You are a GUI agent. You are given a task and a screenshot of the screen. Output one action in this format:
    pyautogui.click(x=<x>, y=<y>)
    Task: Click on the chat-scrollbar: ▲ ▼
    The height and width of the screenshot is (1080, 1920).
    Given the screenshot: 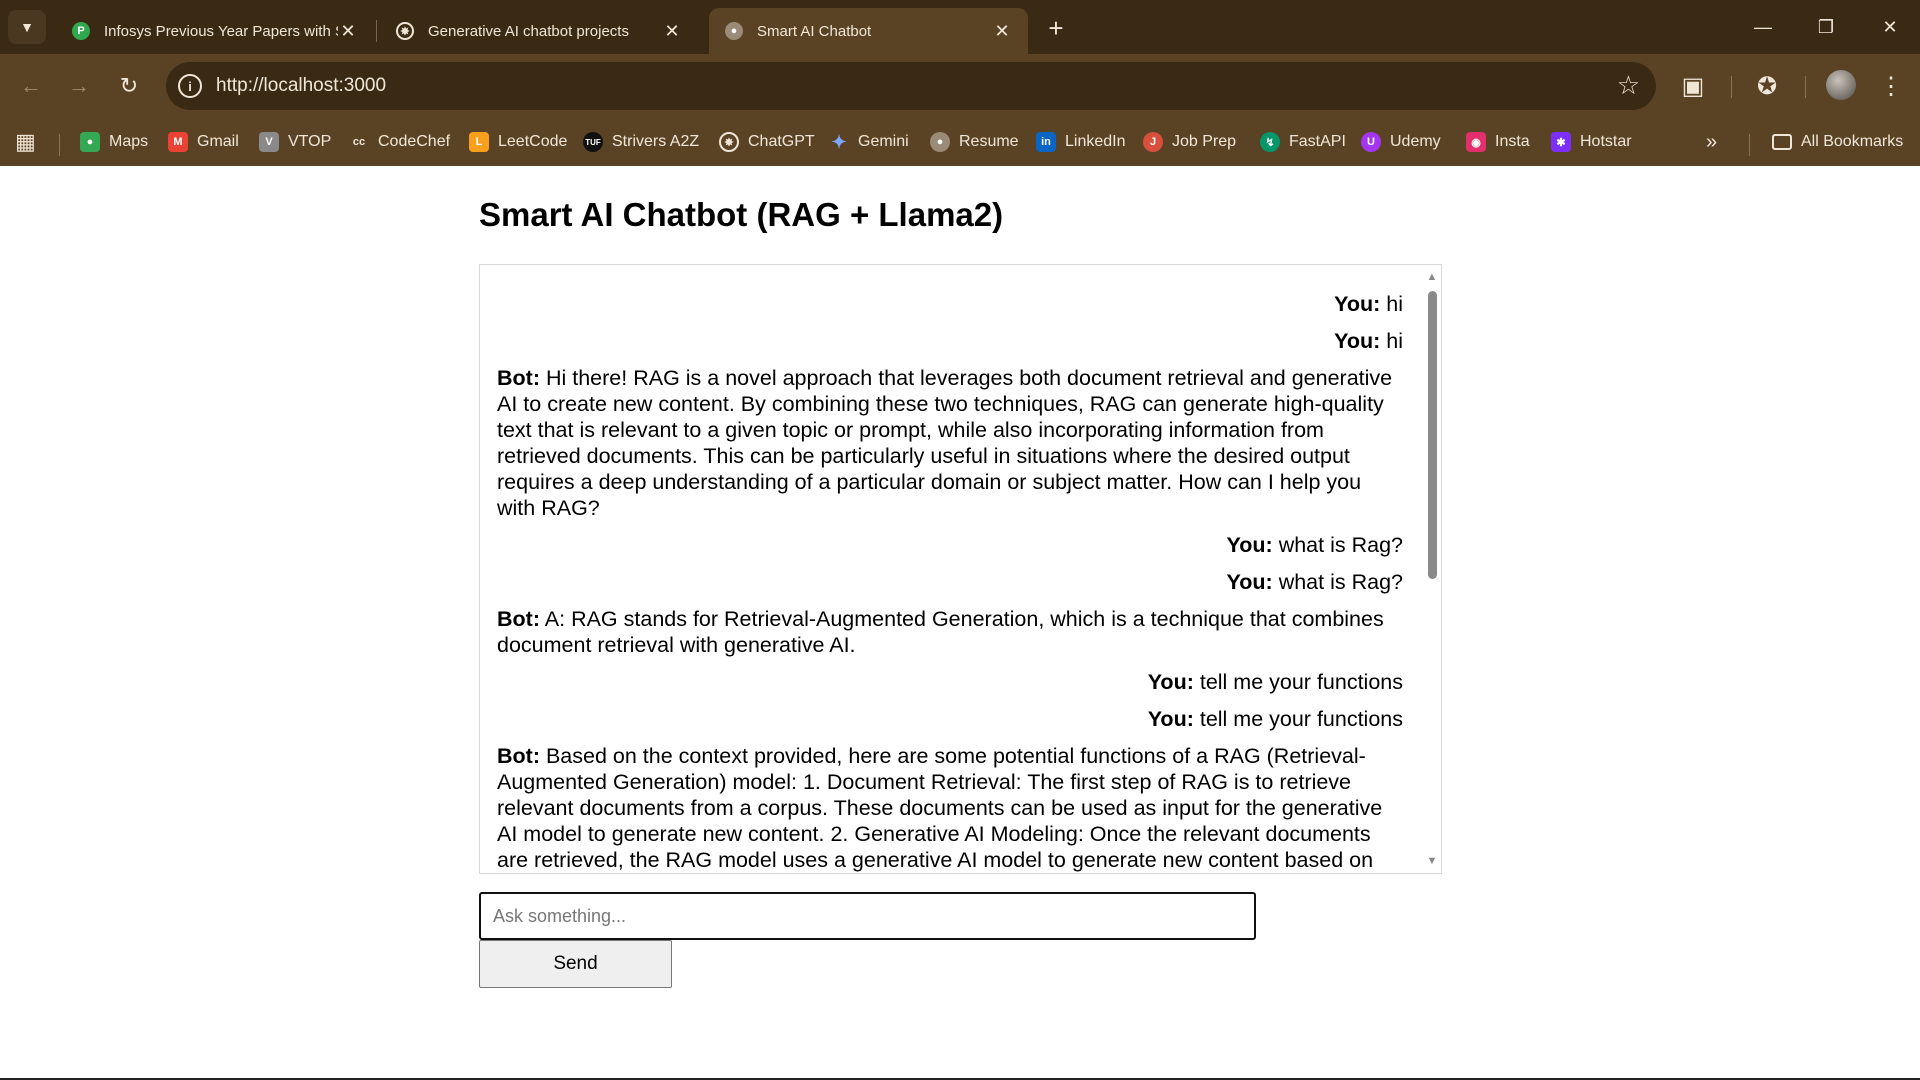 What is the action you would take?
    pyautogui.click(x=1432, y=569)
    